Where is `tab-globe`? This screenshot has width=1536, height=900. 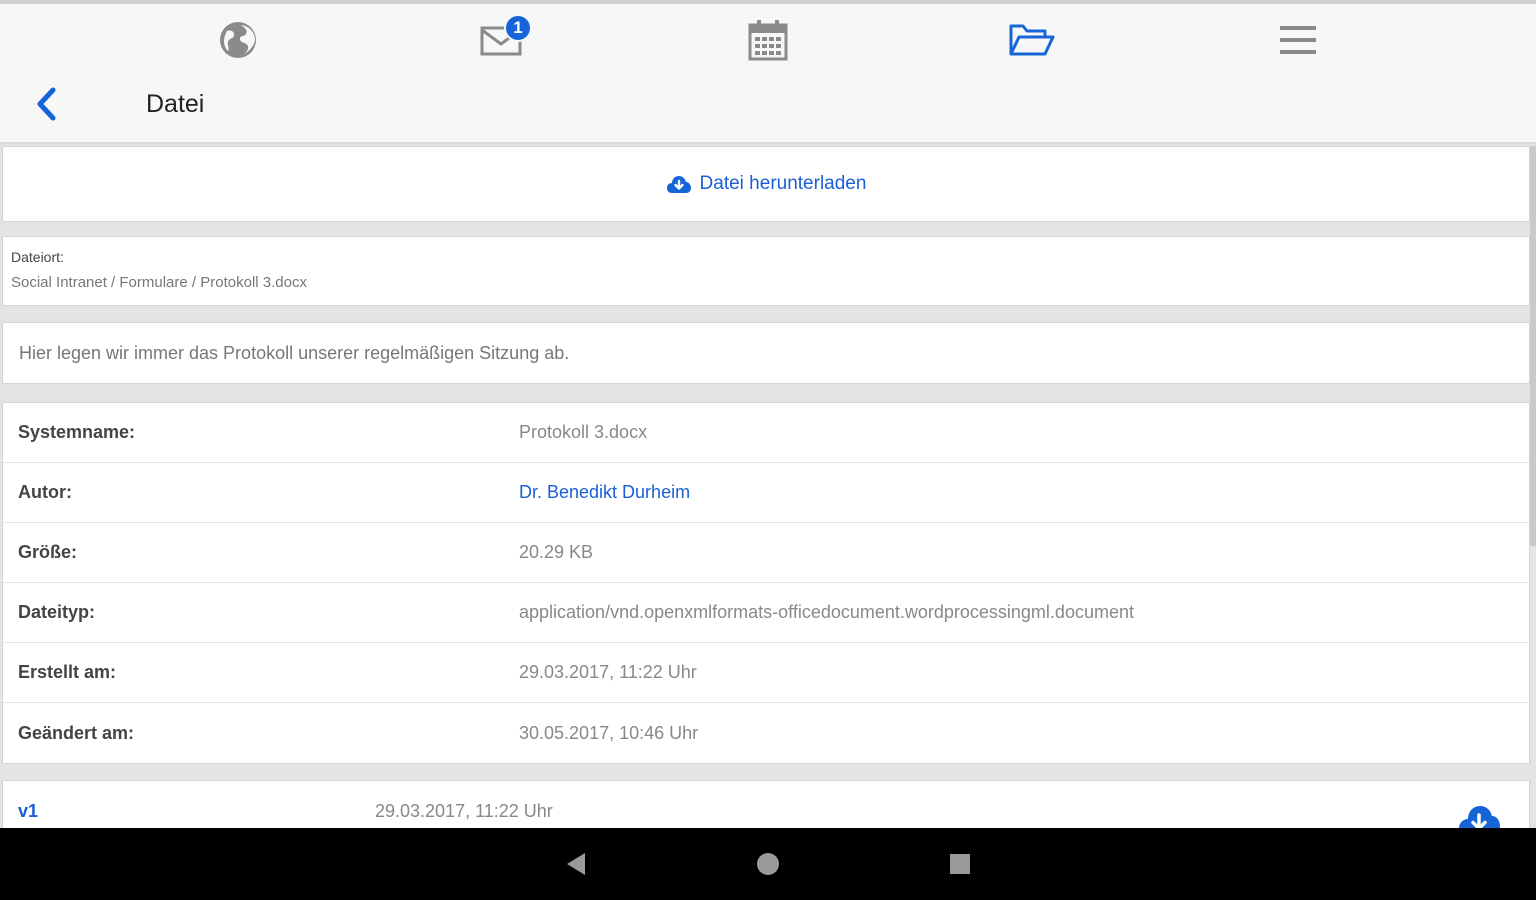 tab-globe is located at coordinates (238, 40).